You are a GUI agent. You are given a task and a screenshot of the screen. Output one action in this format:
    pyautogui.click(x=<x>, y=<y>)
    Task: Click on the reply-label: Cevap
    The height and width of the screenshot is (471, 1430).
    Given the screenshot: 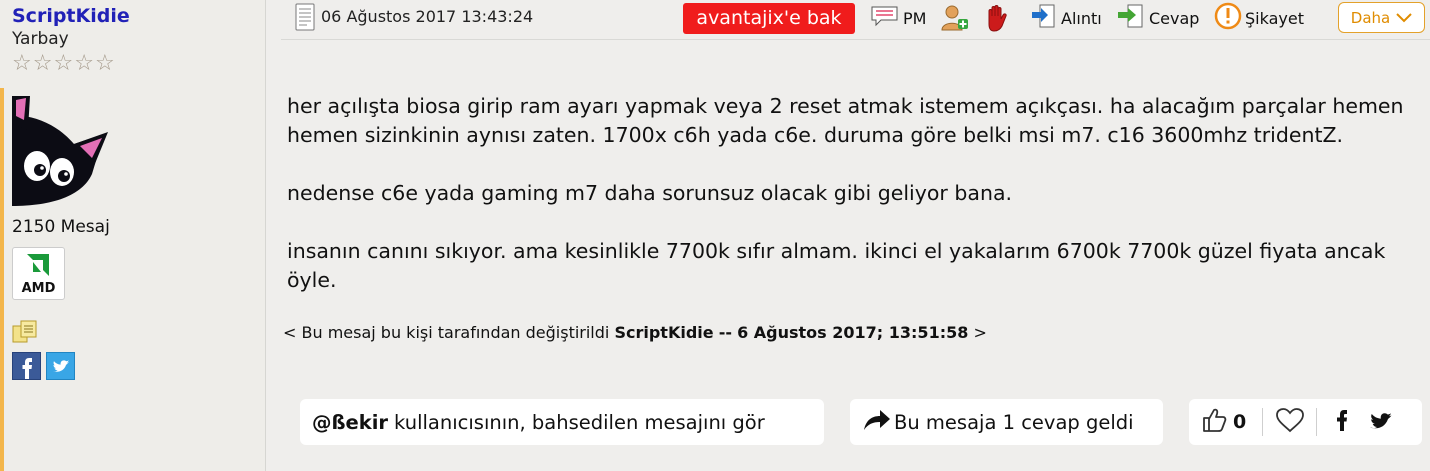 What is the action you would take?
    pyautogui.click(x=1174, y=18)
    